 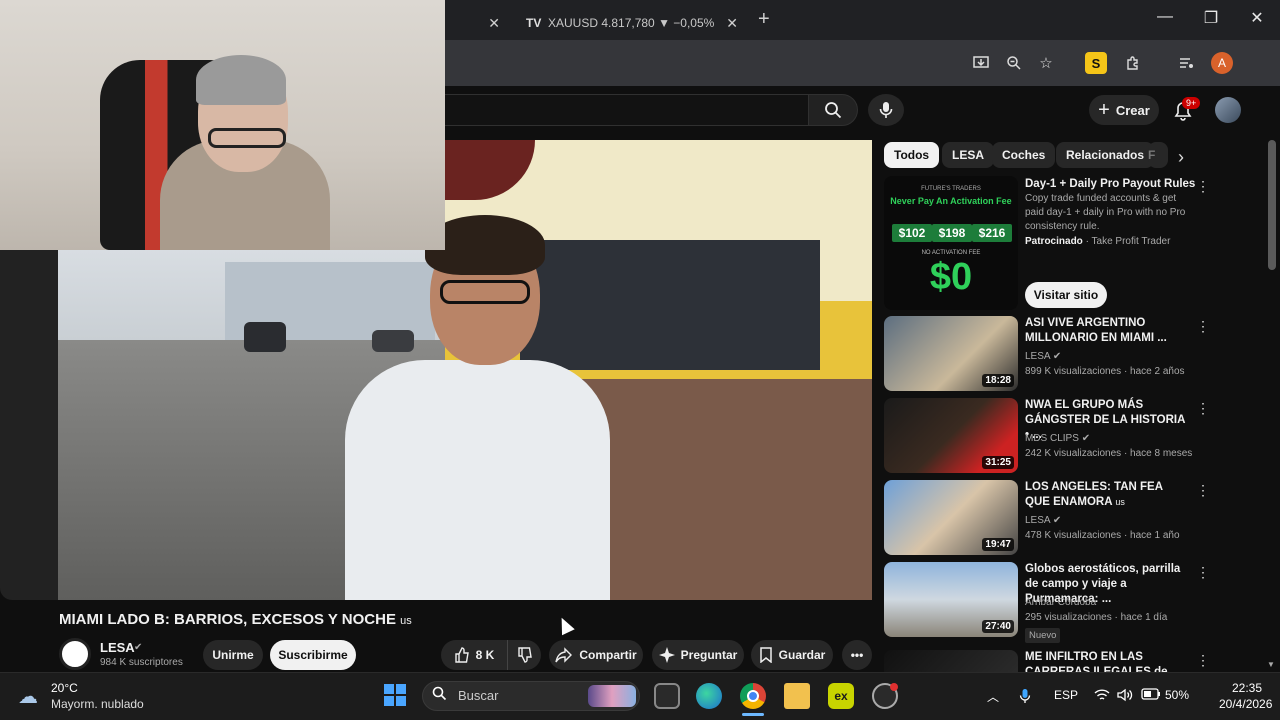 What do you see at coordinates (1245, 704) in the screenshot?
I see `clock-date: 20/4/2026` at bounding box center [1245, 704].